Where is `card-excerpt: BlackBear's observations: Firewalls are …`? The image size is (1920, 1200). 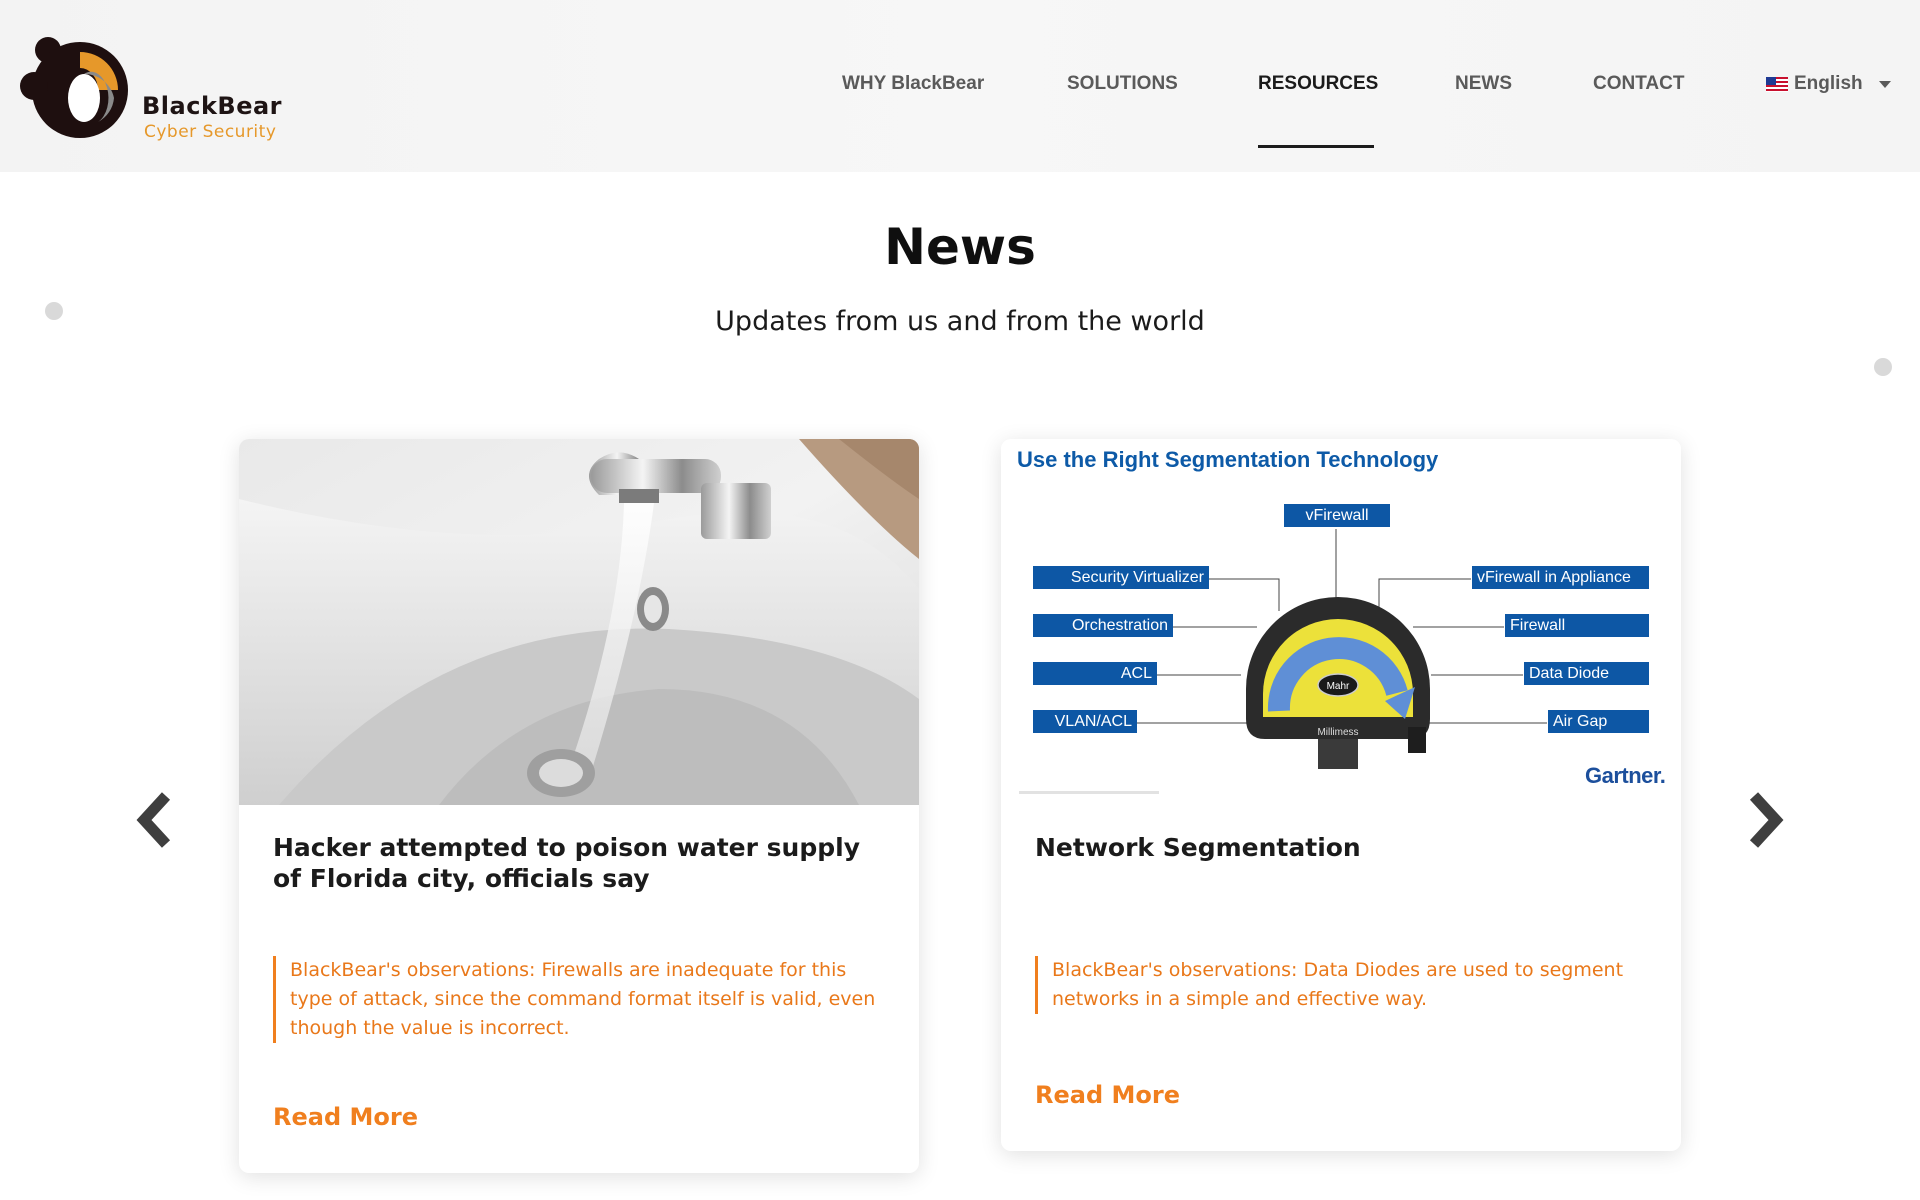
card-excerpt: BlackBear's observations: Firewalls are … is located at coordinates (583, 999).